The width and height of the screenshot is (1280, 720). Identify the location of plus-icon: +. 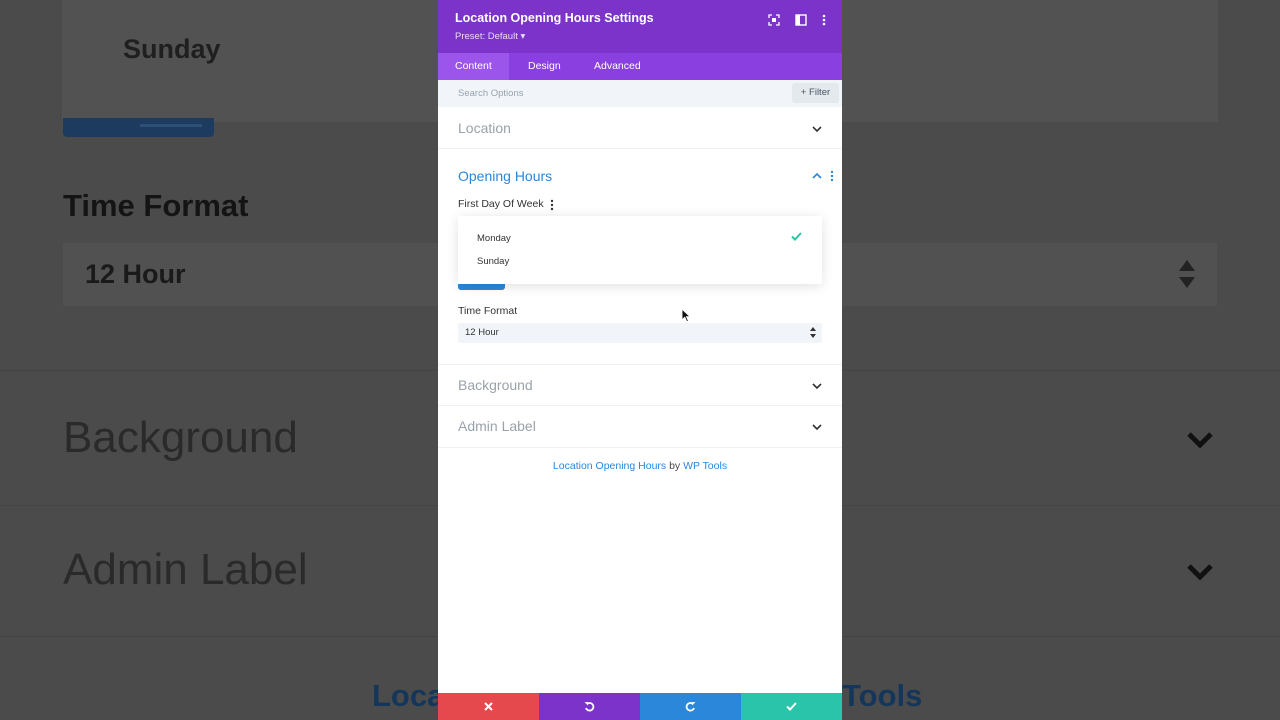
(805, 92).